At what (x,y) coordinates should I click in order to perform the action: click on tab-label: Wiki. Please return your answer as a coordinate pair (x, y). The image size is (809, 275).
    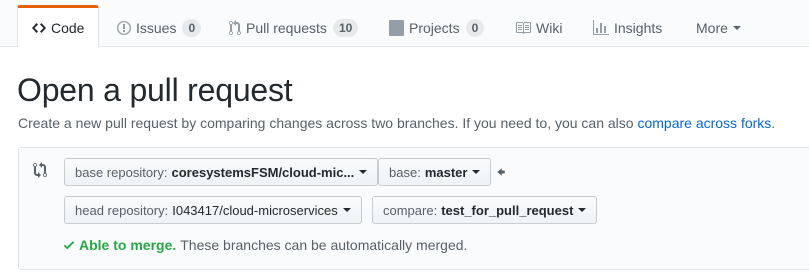
    Looking at the image, I should click on (549, 28).